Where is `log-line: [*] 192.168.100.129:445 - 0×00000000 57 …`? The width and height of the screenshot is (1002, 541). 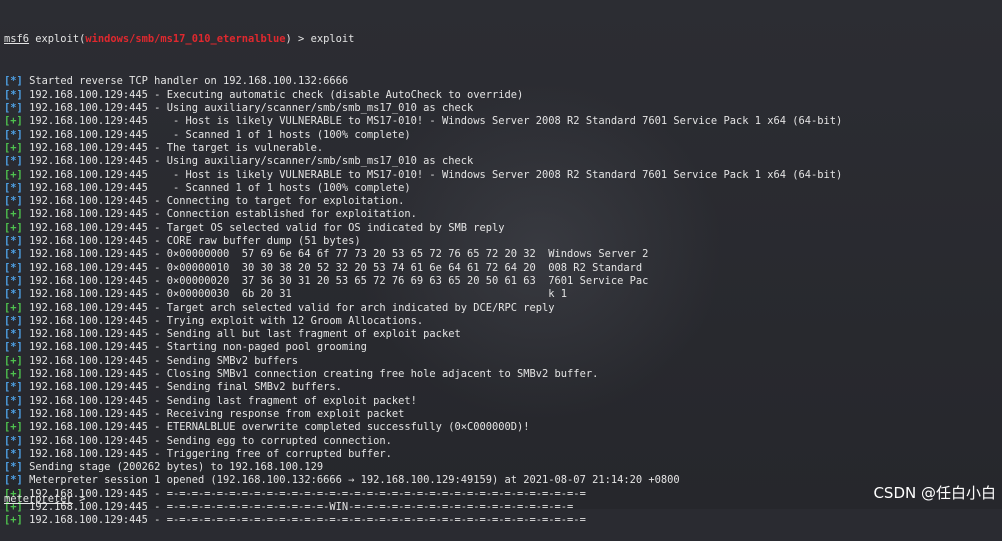 log-line: [*] 192.168.100.129:445 - 0×00000000 57 … is located at coordinates (503, 254).